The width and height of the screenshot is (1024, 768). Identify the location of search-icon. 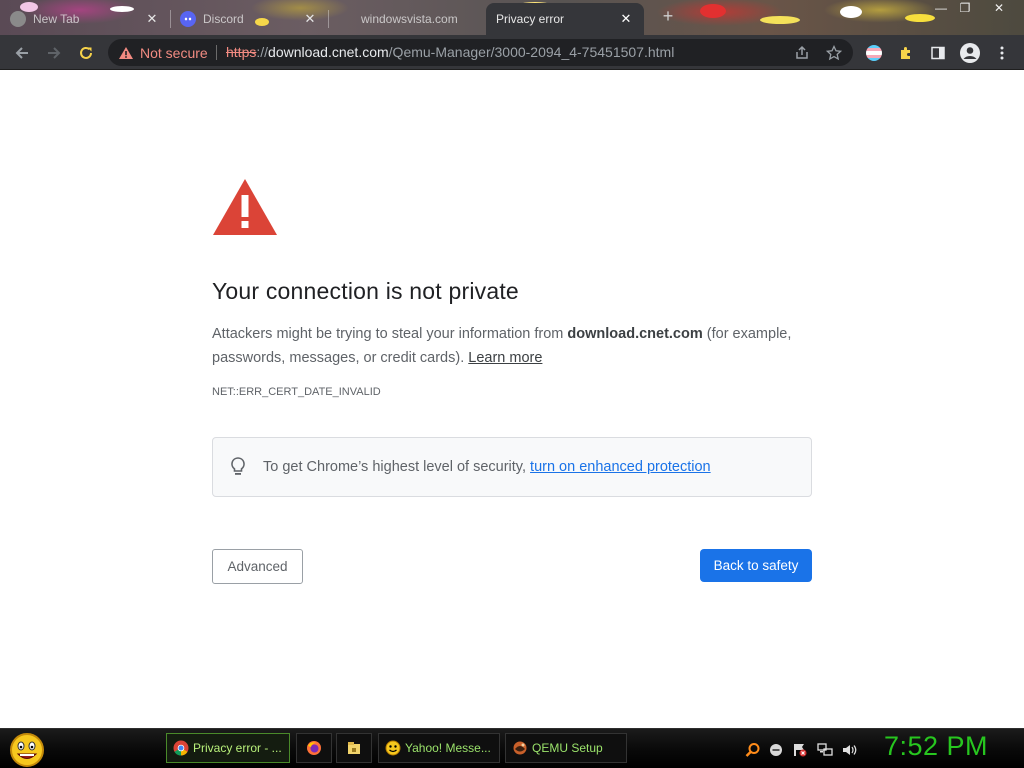
(752, 750).